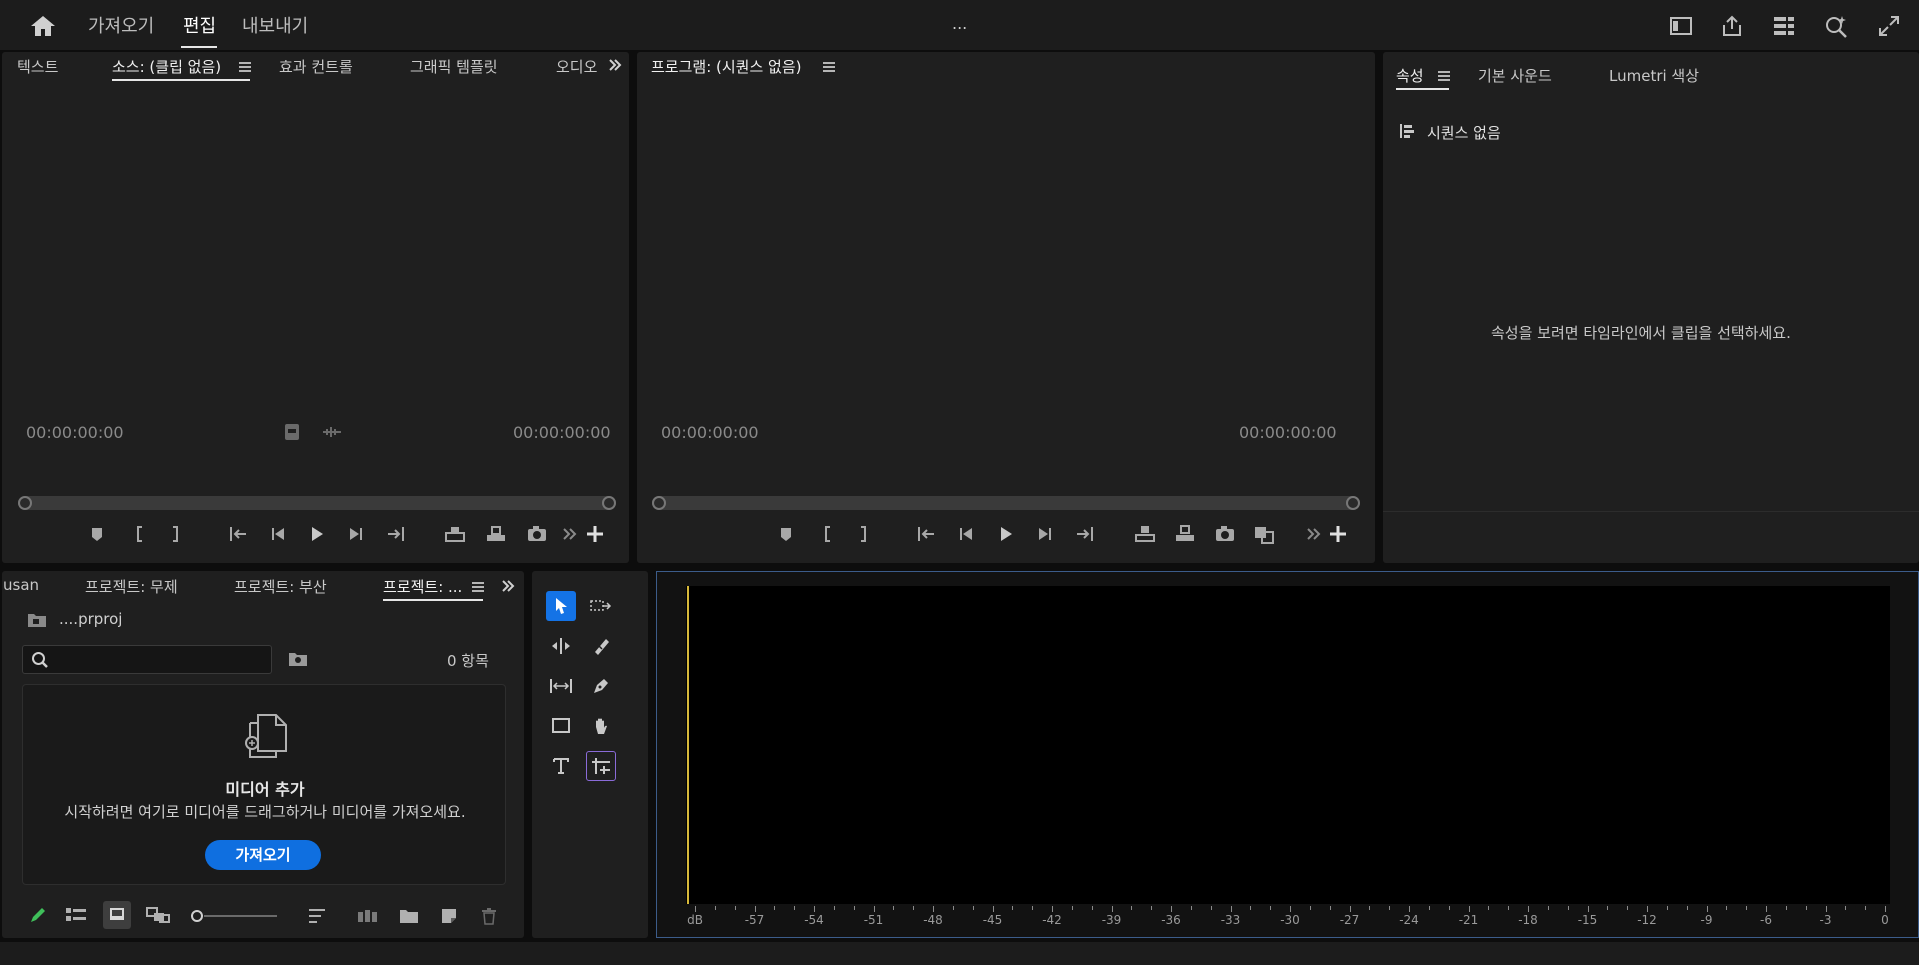 This screenshot has width=1919, height=965. I want to click on write-protect-icon, so click(38, 915).